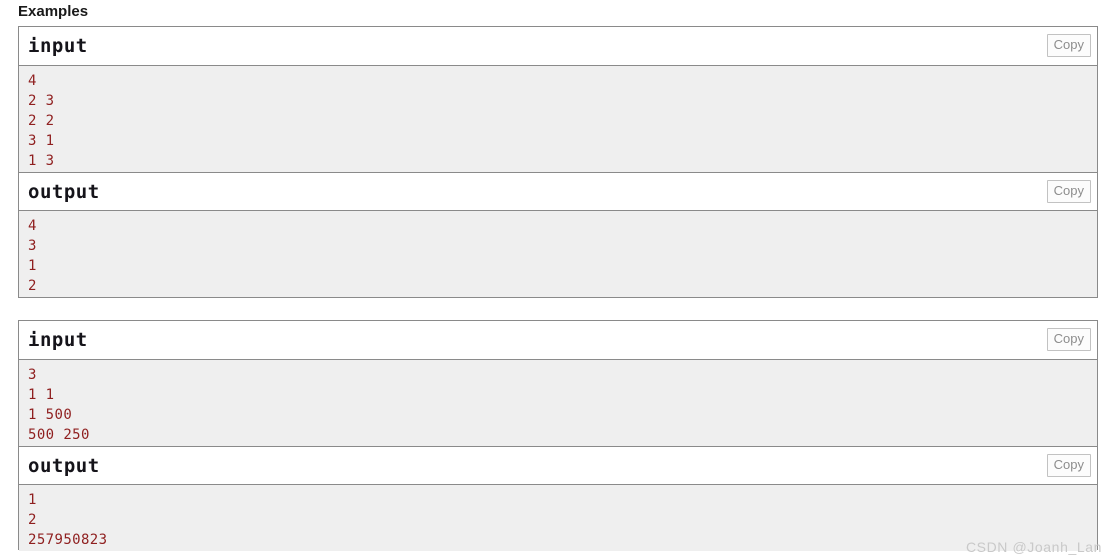  Describe the element at coordinates (558, 518) in the screenshot. I see `output-content: 1 2 257950823` at that location.